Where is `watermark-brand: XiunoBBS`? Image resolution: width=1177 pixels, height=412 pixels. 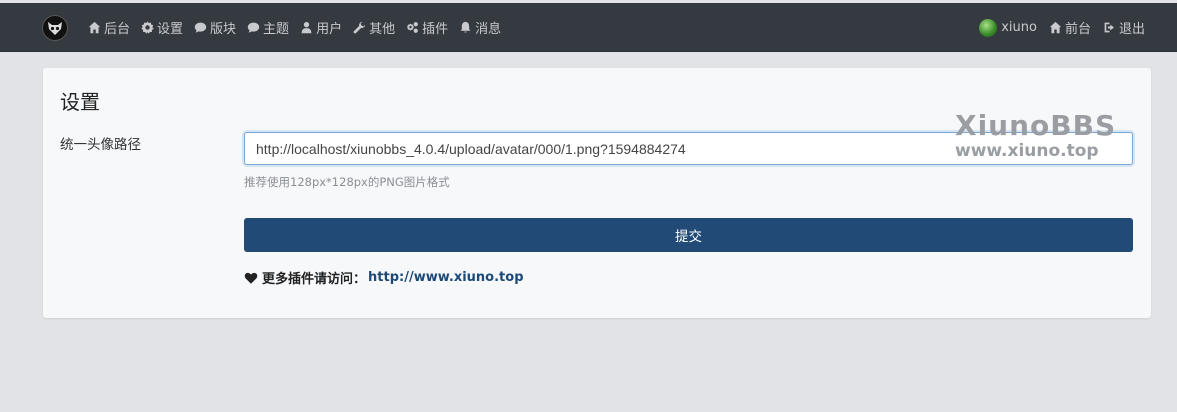 watermark-brand: XiunoBBS is located at coordinates (1036, 125).